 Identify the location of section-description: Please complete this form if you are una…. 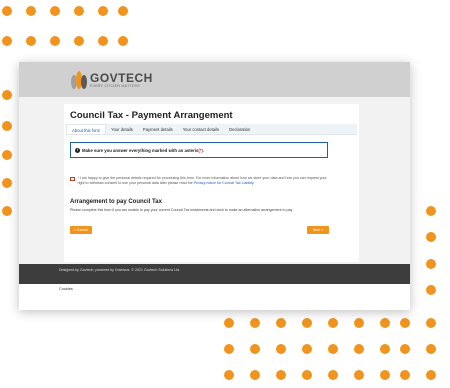
(181, 210).